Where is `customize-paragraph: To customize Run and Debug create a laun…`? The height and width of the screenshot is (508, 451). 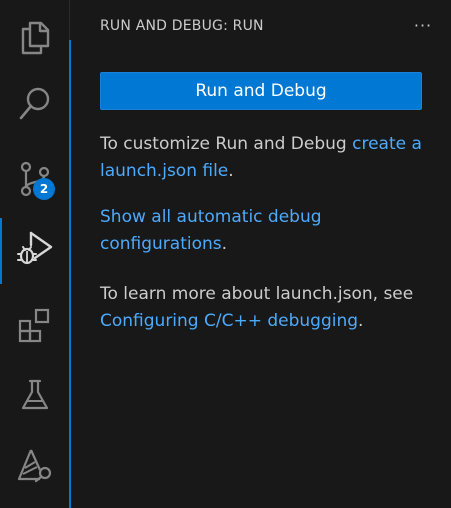 customize-paragraph: To customize Run and Debug create a laun… is located at coordinates (265, 158).